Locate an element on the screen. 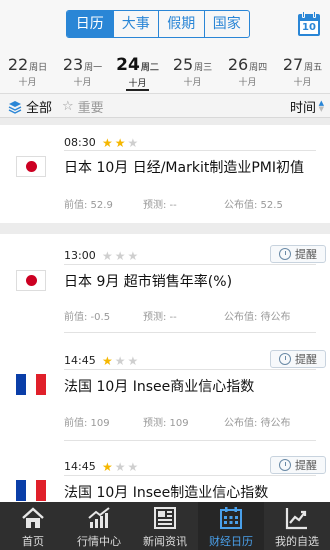  news-icon is located at coordinates (165, 518).